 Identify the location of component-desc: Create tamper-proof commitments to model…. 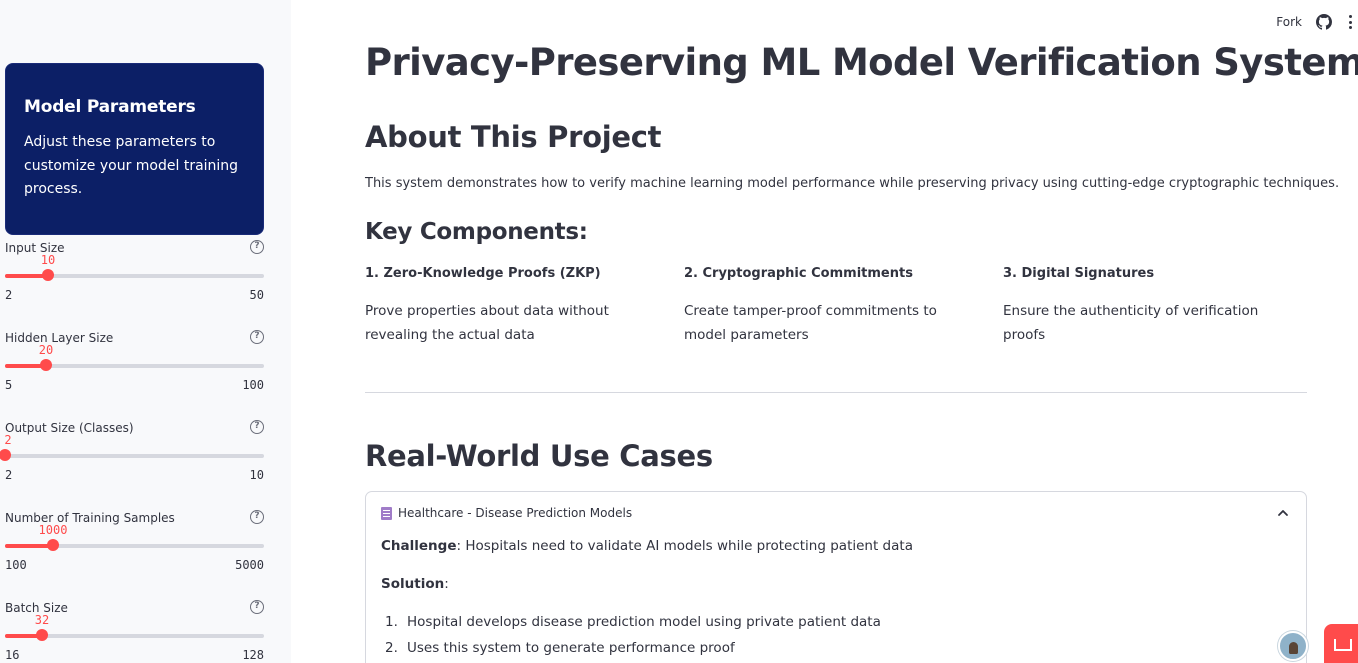
(810, 323).